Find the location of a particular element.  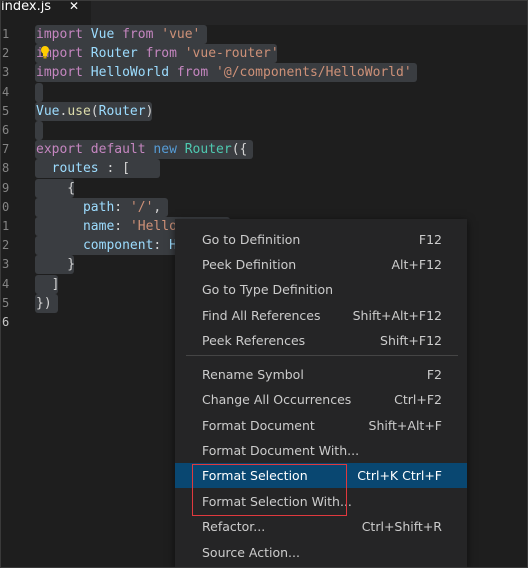

code-token: component is located at coordinates (118, 246).